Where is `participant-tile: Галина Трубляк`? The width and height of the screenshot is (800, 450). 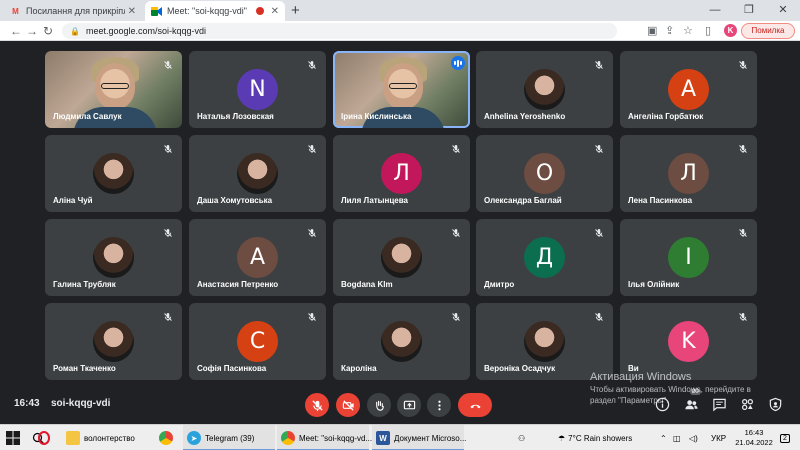 participant-tile: Галина Трубляк is located at coordinates (113, 257).